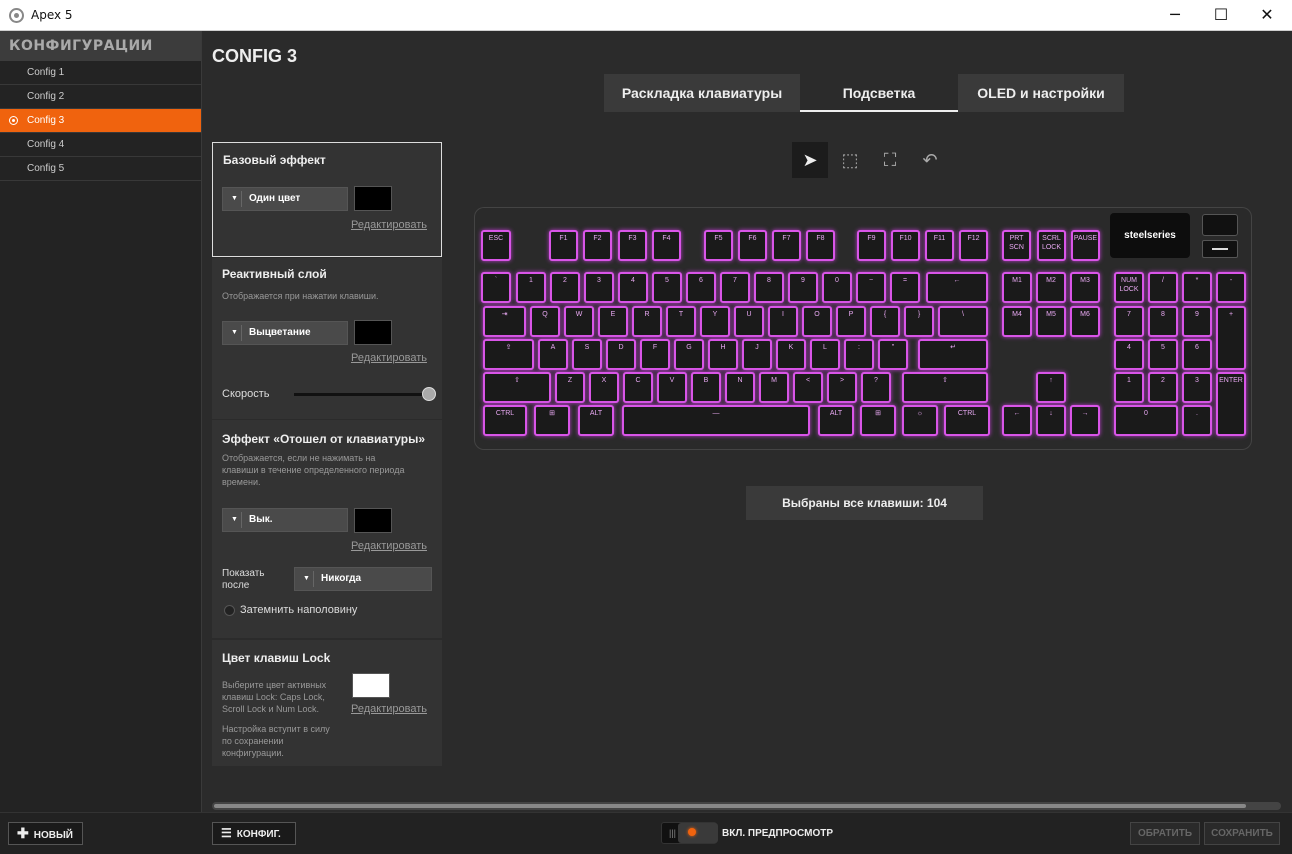 This screenshot has width=1292, height=854. What do you see at coordinates (810, 160) in the screenshot?
I see `pointer-tool-icon: ➤` at bounding box center [810, 160].